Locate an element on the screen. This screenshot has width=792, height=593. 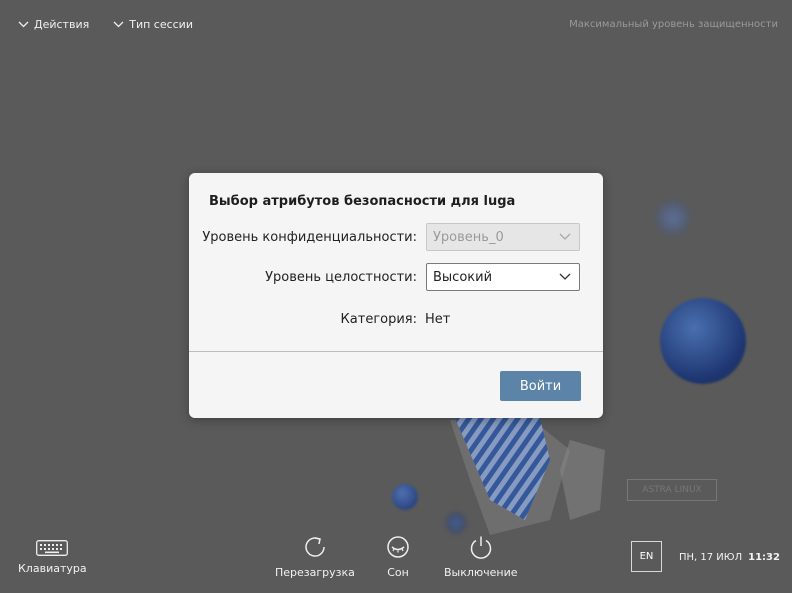
session-type-menu: Тип сессии is located at coordinates (153, 24).